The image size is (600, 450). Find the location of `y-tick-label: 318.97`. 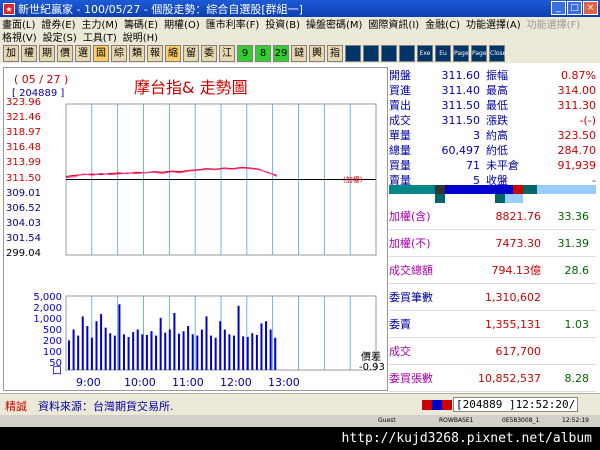

y-tick-label: 318.97 is located at coordinates (23, 133).